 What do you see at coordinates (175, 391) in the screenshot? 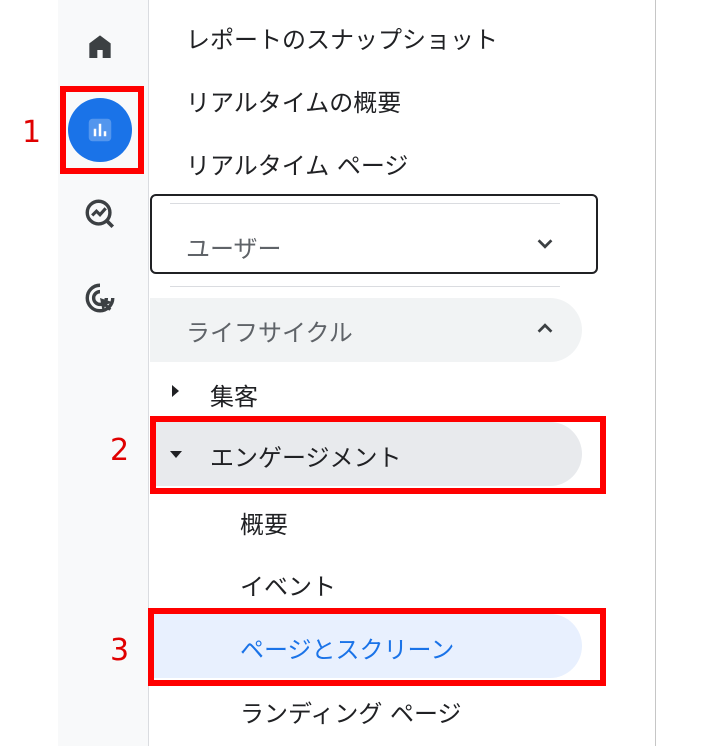
I see `caret-right-icon` at bounding box center [175, 391].